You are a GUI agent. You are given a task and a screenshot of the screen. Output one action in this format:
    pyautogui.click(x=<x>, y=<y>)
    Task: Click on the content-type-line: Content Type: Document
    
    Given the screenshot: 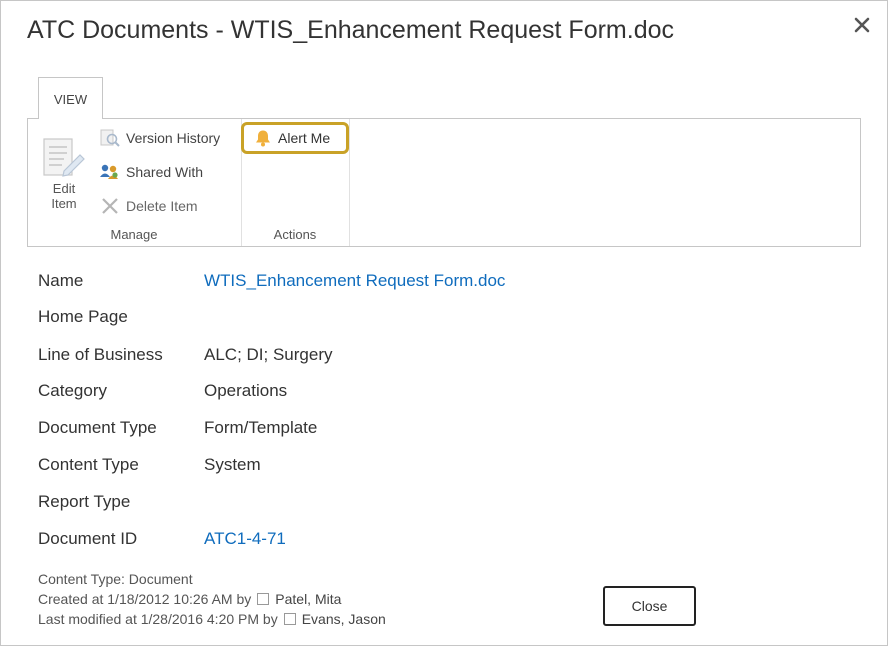 What is the action you would take?
    pyautogui.click(x=115, y=579)
    